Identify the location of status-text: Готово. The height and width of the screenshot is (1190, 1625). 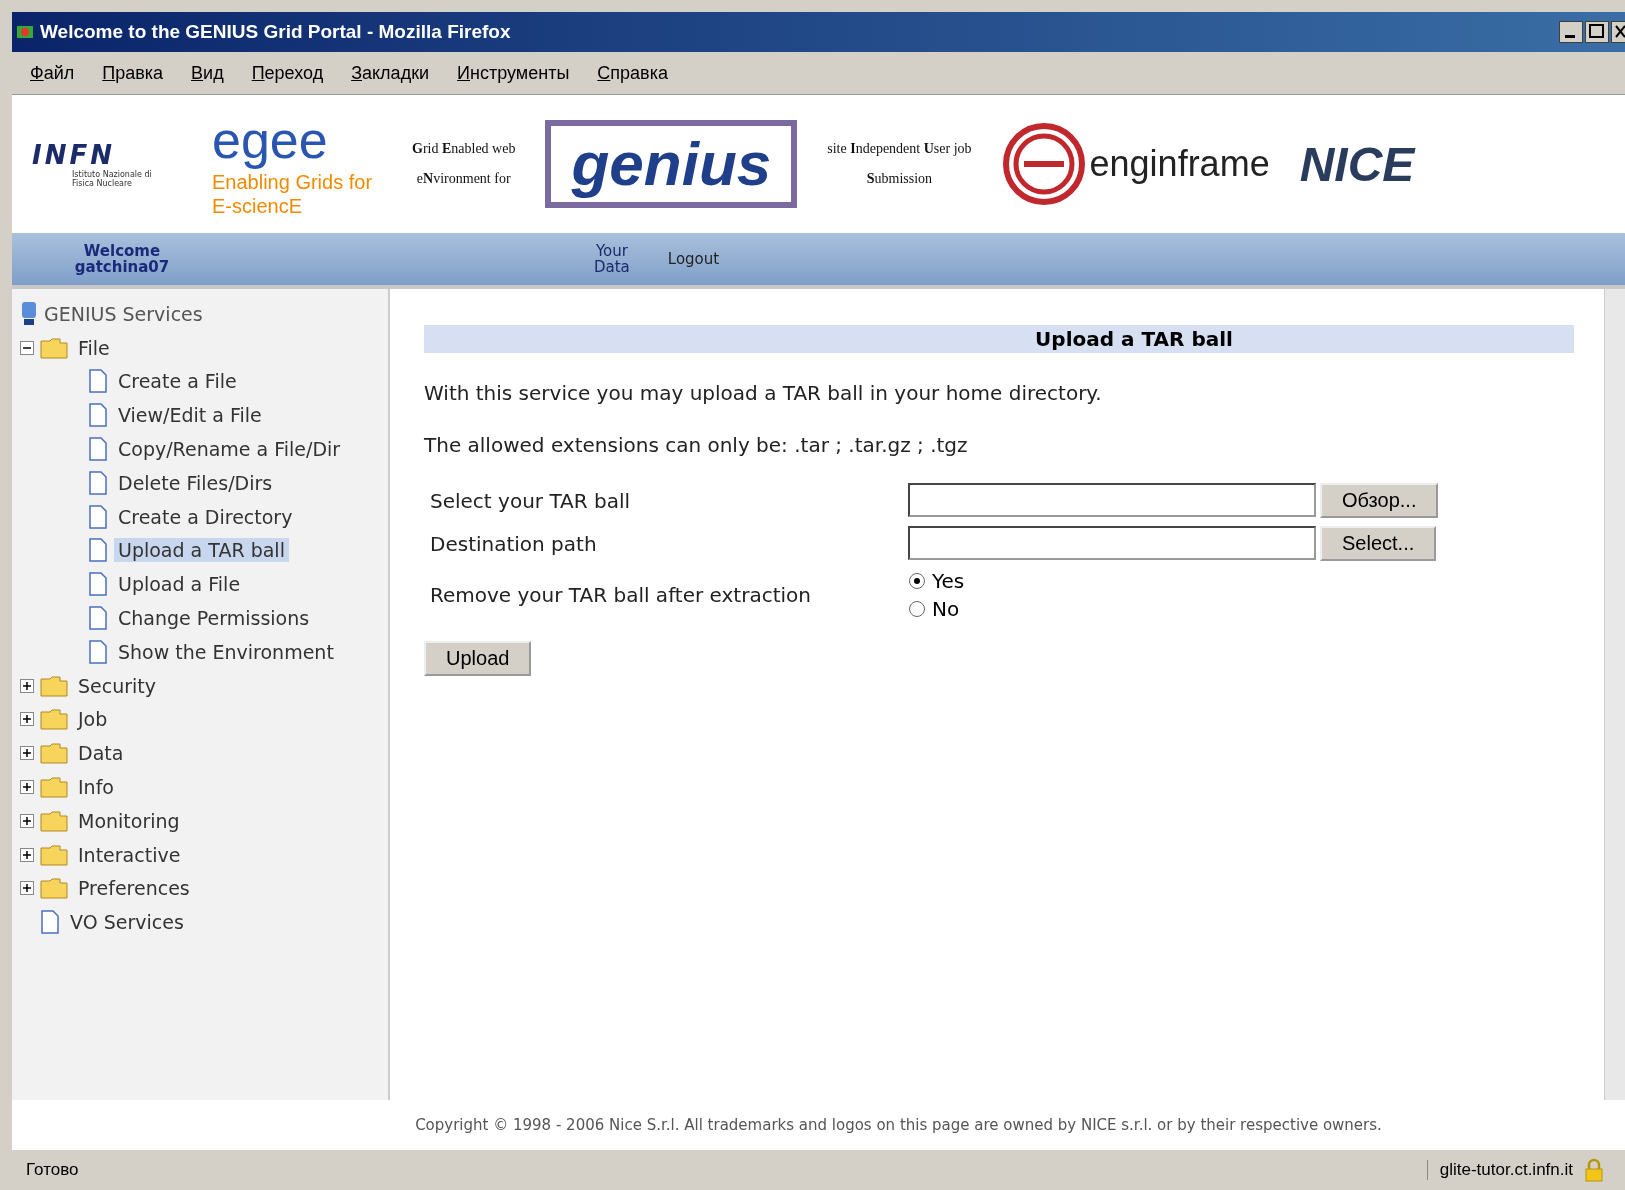
(53, 1170).